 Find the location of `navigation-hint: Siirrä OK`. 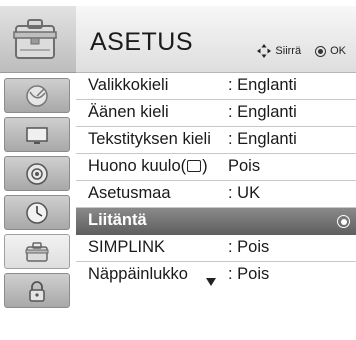

navigation-hint: Siirrä OK is located at coordinates (301, 51).